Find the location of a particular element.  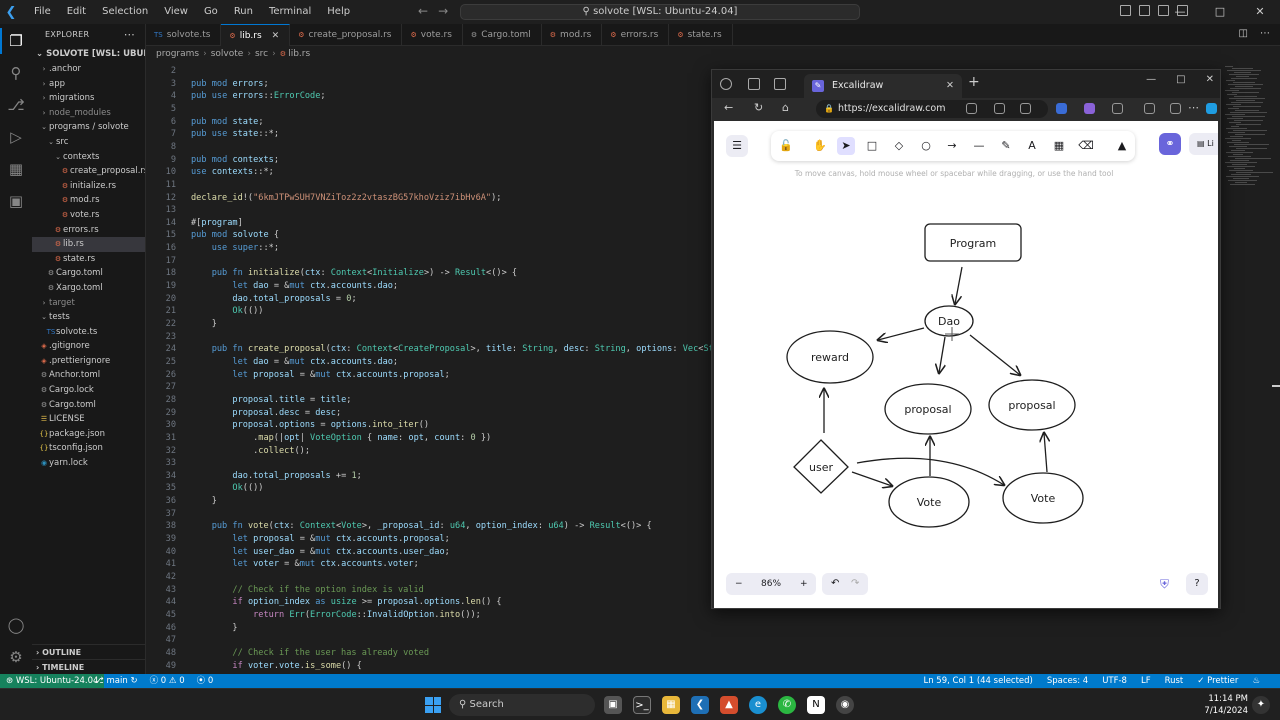

edge-browser-icon: e is located at coordinates (758, 705).